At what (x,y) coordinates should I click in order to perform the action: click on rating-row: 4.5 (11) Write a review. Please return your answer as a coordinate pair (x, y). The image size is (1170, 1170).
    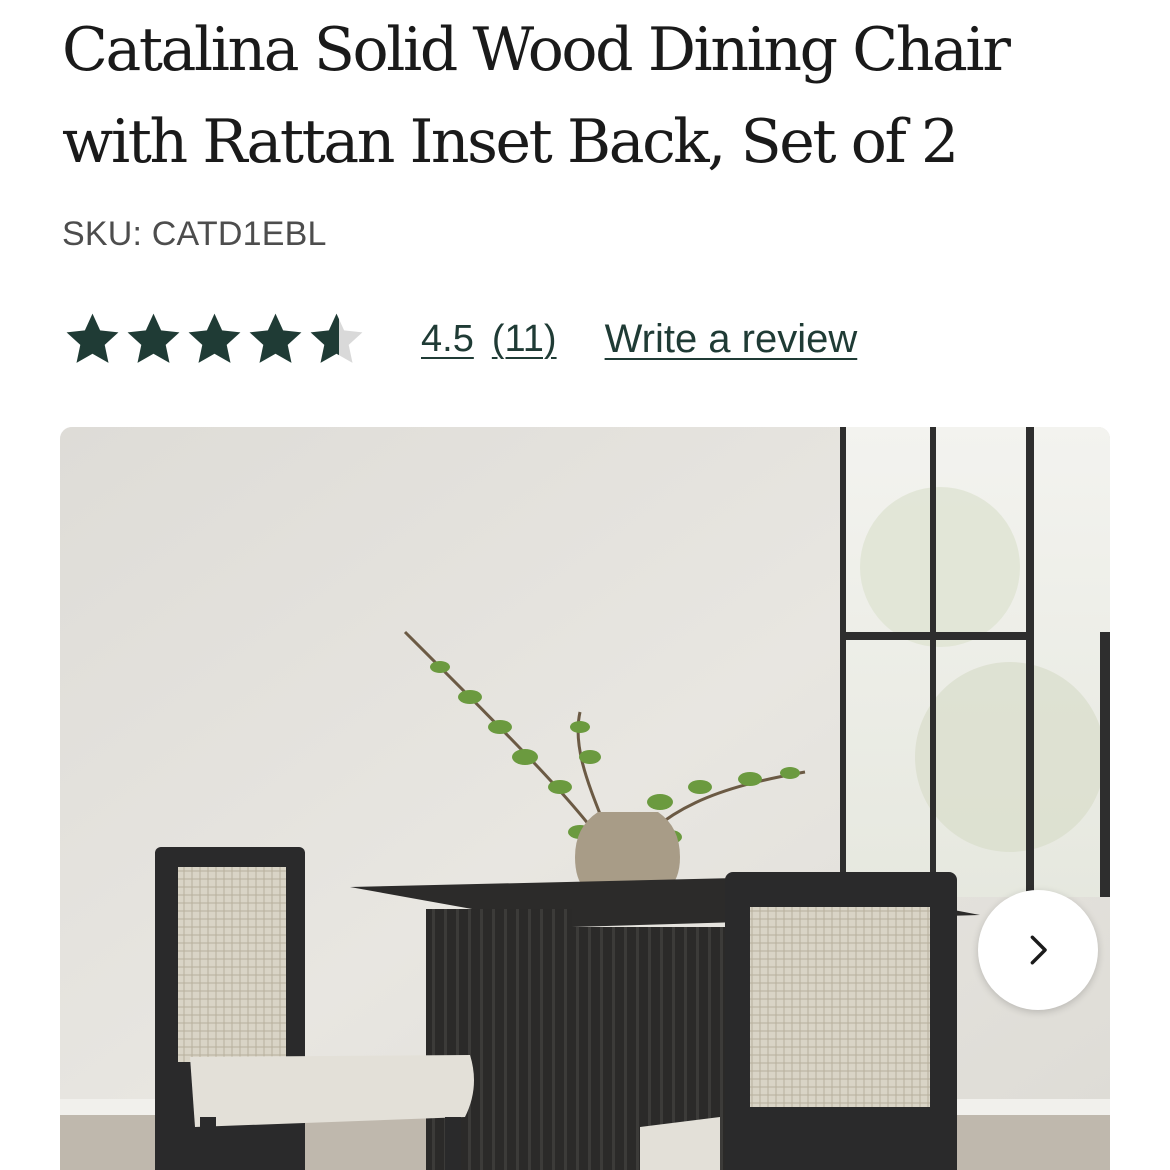
    Looking at the image, I should click on (459, 339).